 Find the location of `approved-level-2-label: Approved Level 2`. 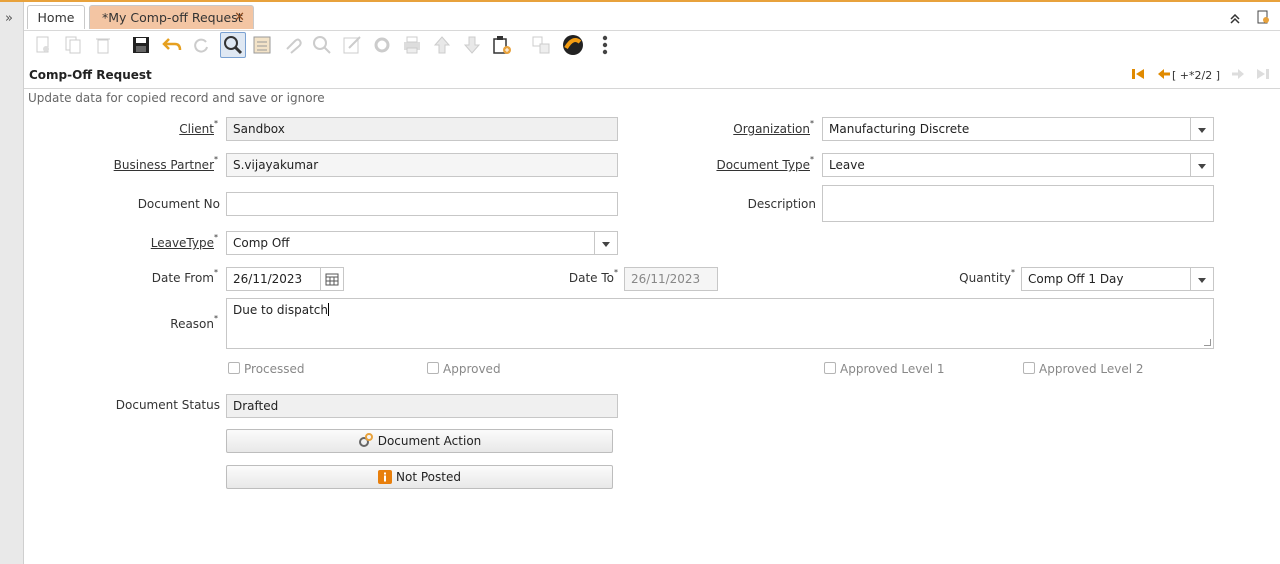

approved-level-2-label: Approved Level 2 is located at coordinates (1091, 369).